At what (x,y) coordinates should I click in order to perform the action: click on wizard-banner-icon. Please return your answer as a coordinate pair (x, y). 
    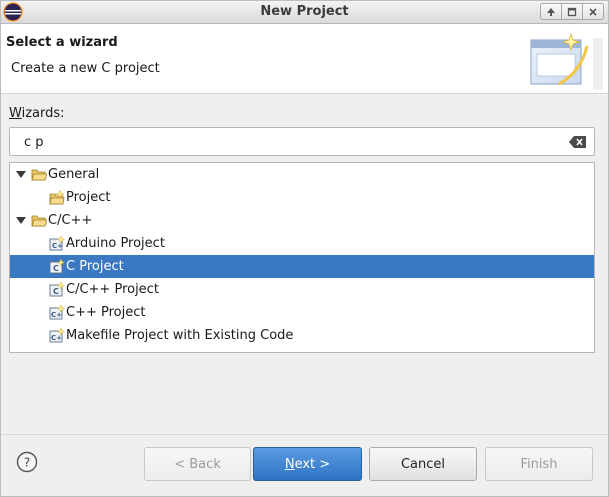
    Looking at the image, I should click on (566, 61).